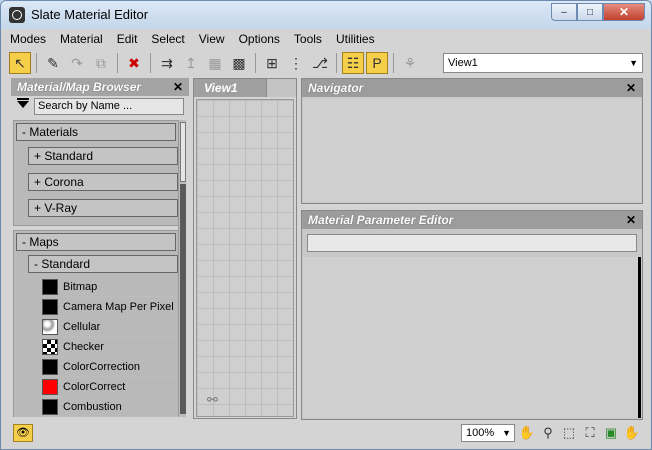 This screenshot has width=652, height=450. I want to click on binoculars-icon: ⚯, so click(212, 400).